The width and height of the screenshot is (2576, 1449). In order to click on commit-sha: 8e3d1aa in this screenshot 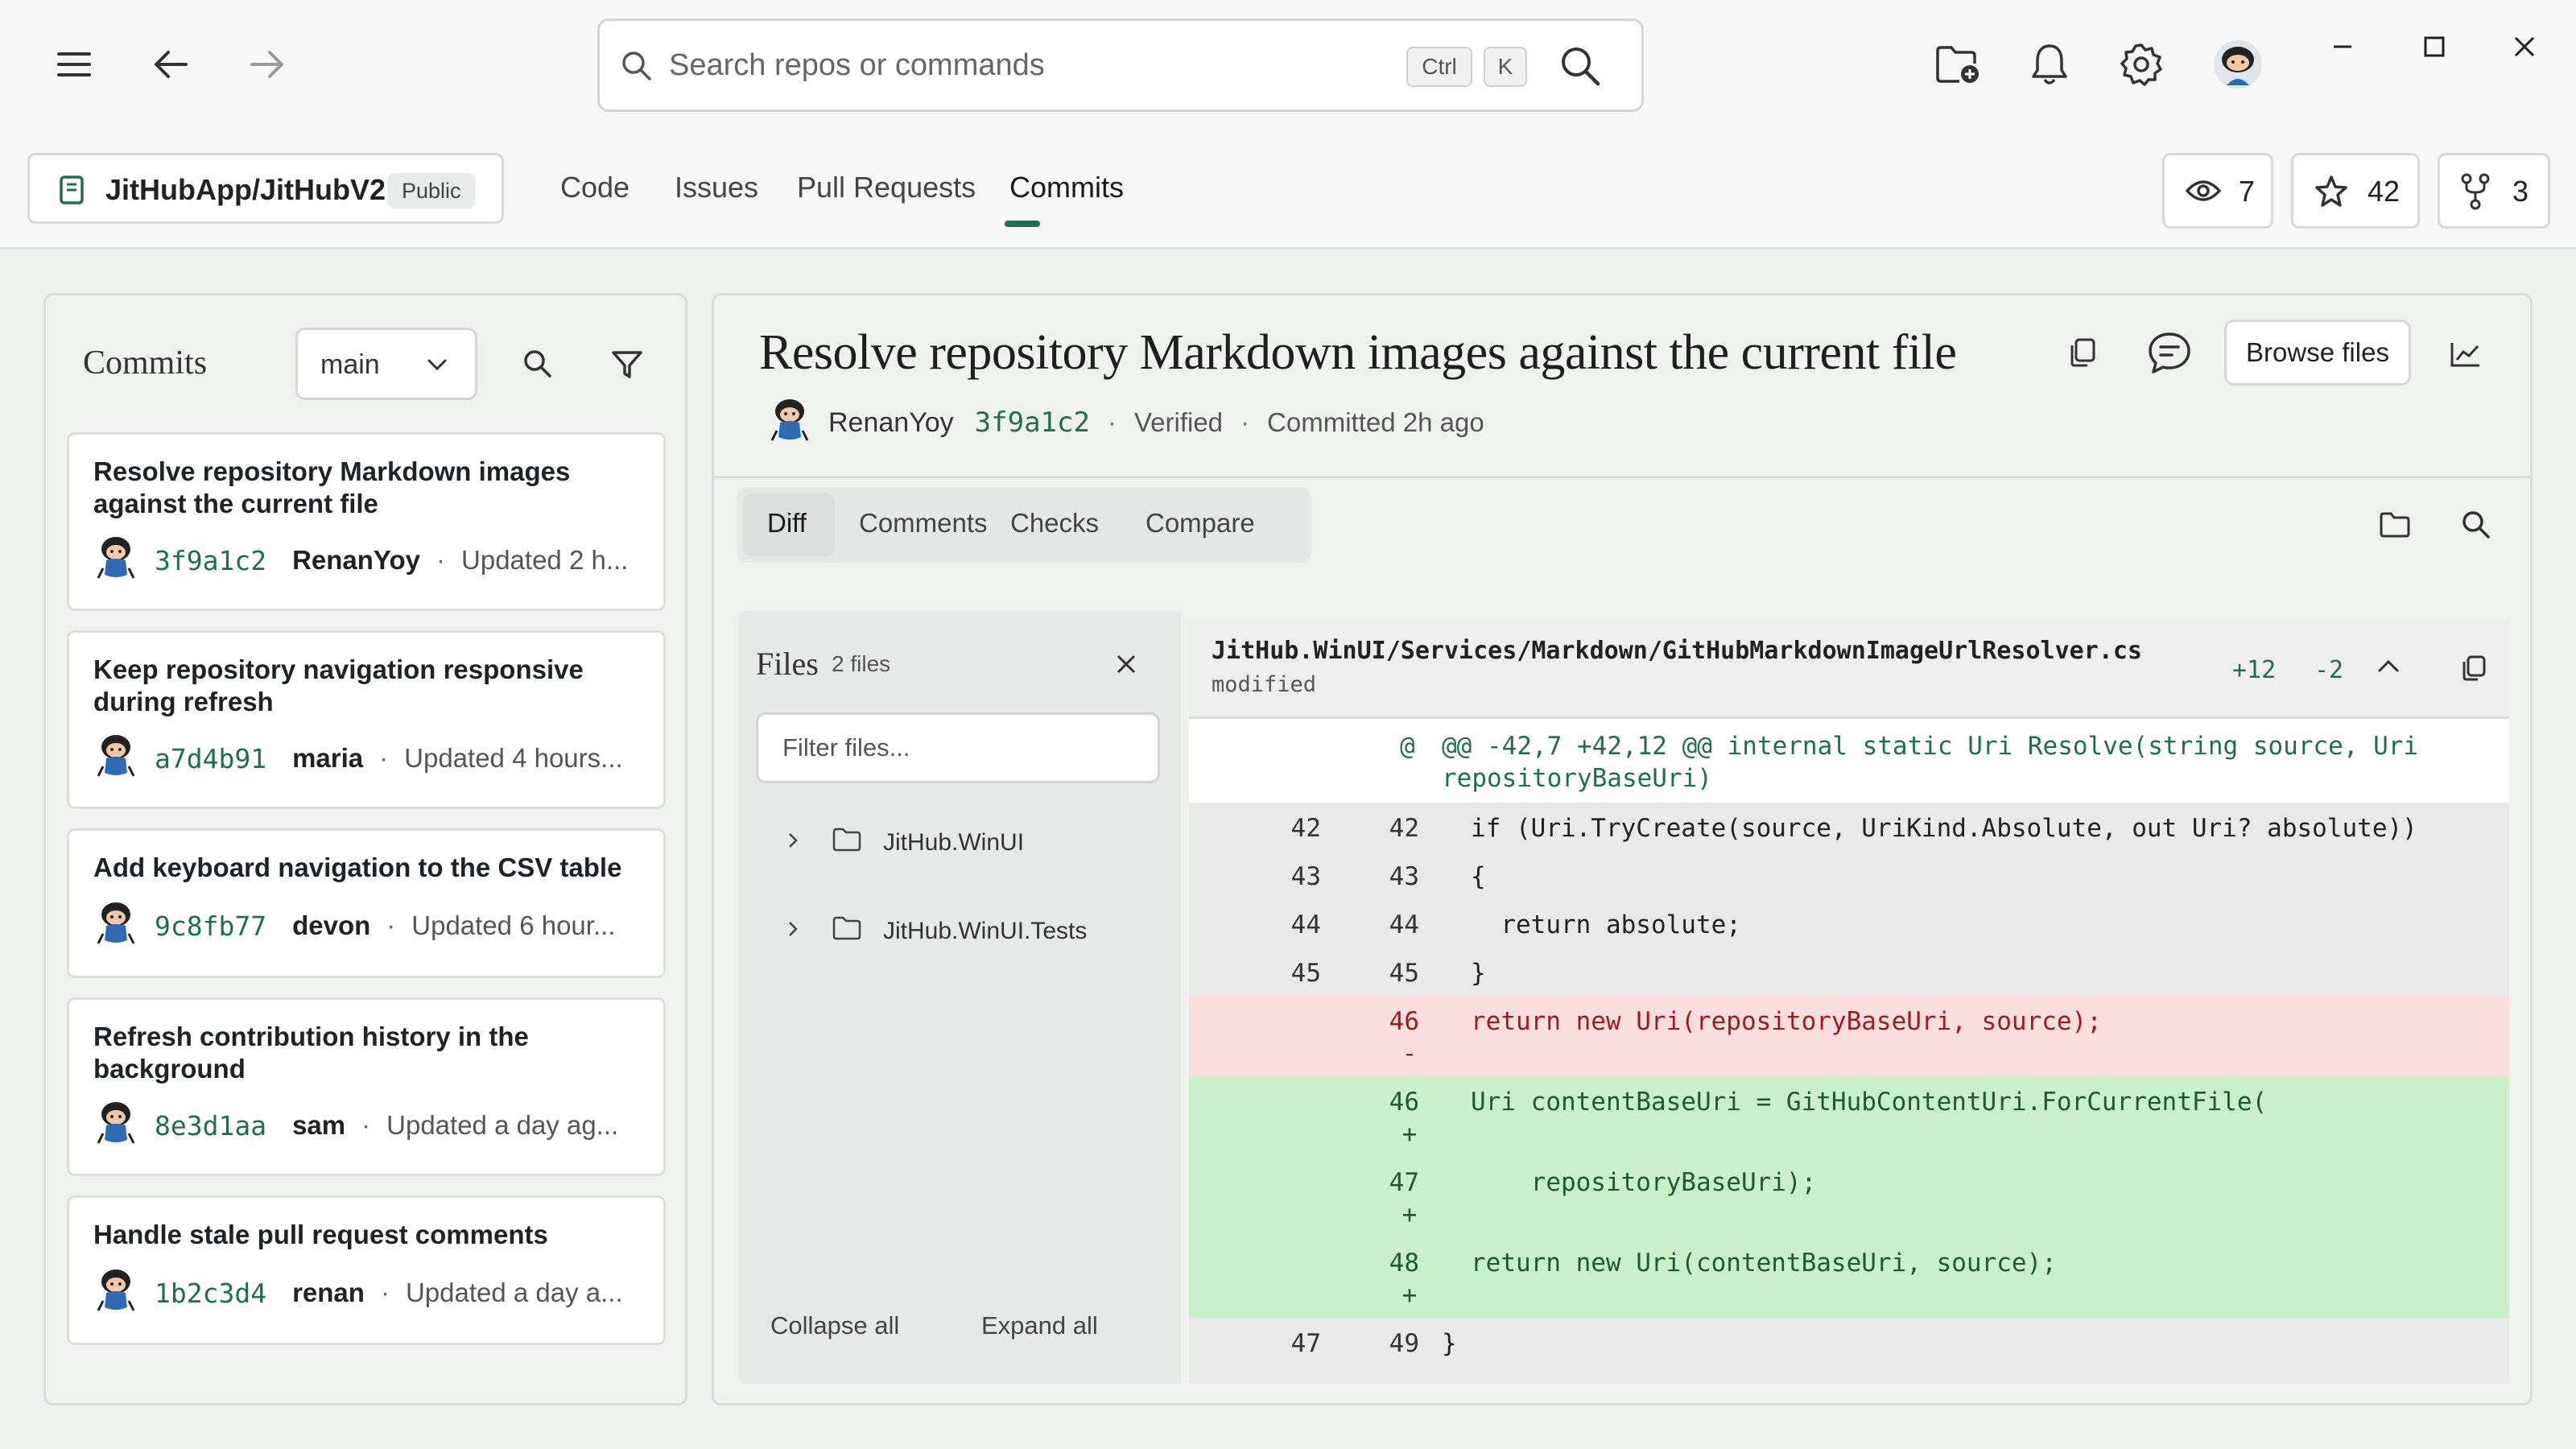, I will do `click(211, 1125)`.